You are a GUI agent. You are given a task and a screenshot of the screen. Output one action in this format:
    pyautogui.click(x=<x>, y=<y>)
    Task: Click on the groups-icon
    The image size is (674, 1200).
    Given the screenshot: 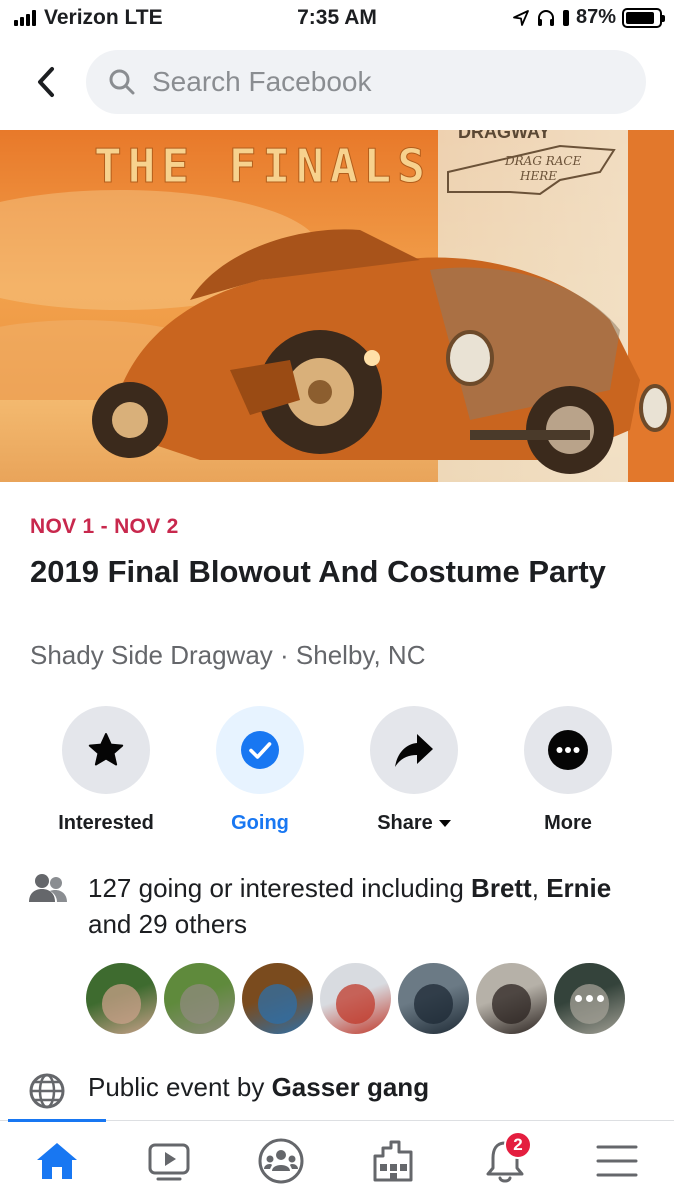 What is the action you would take?
    pyautogui.click(x=281, y=1161)
    